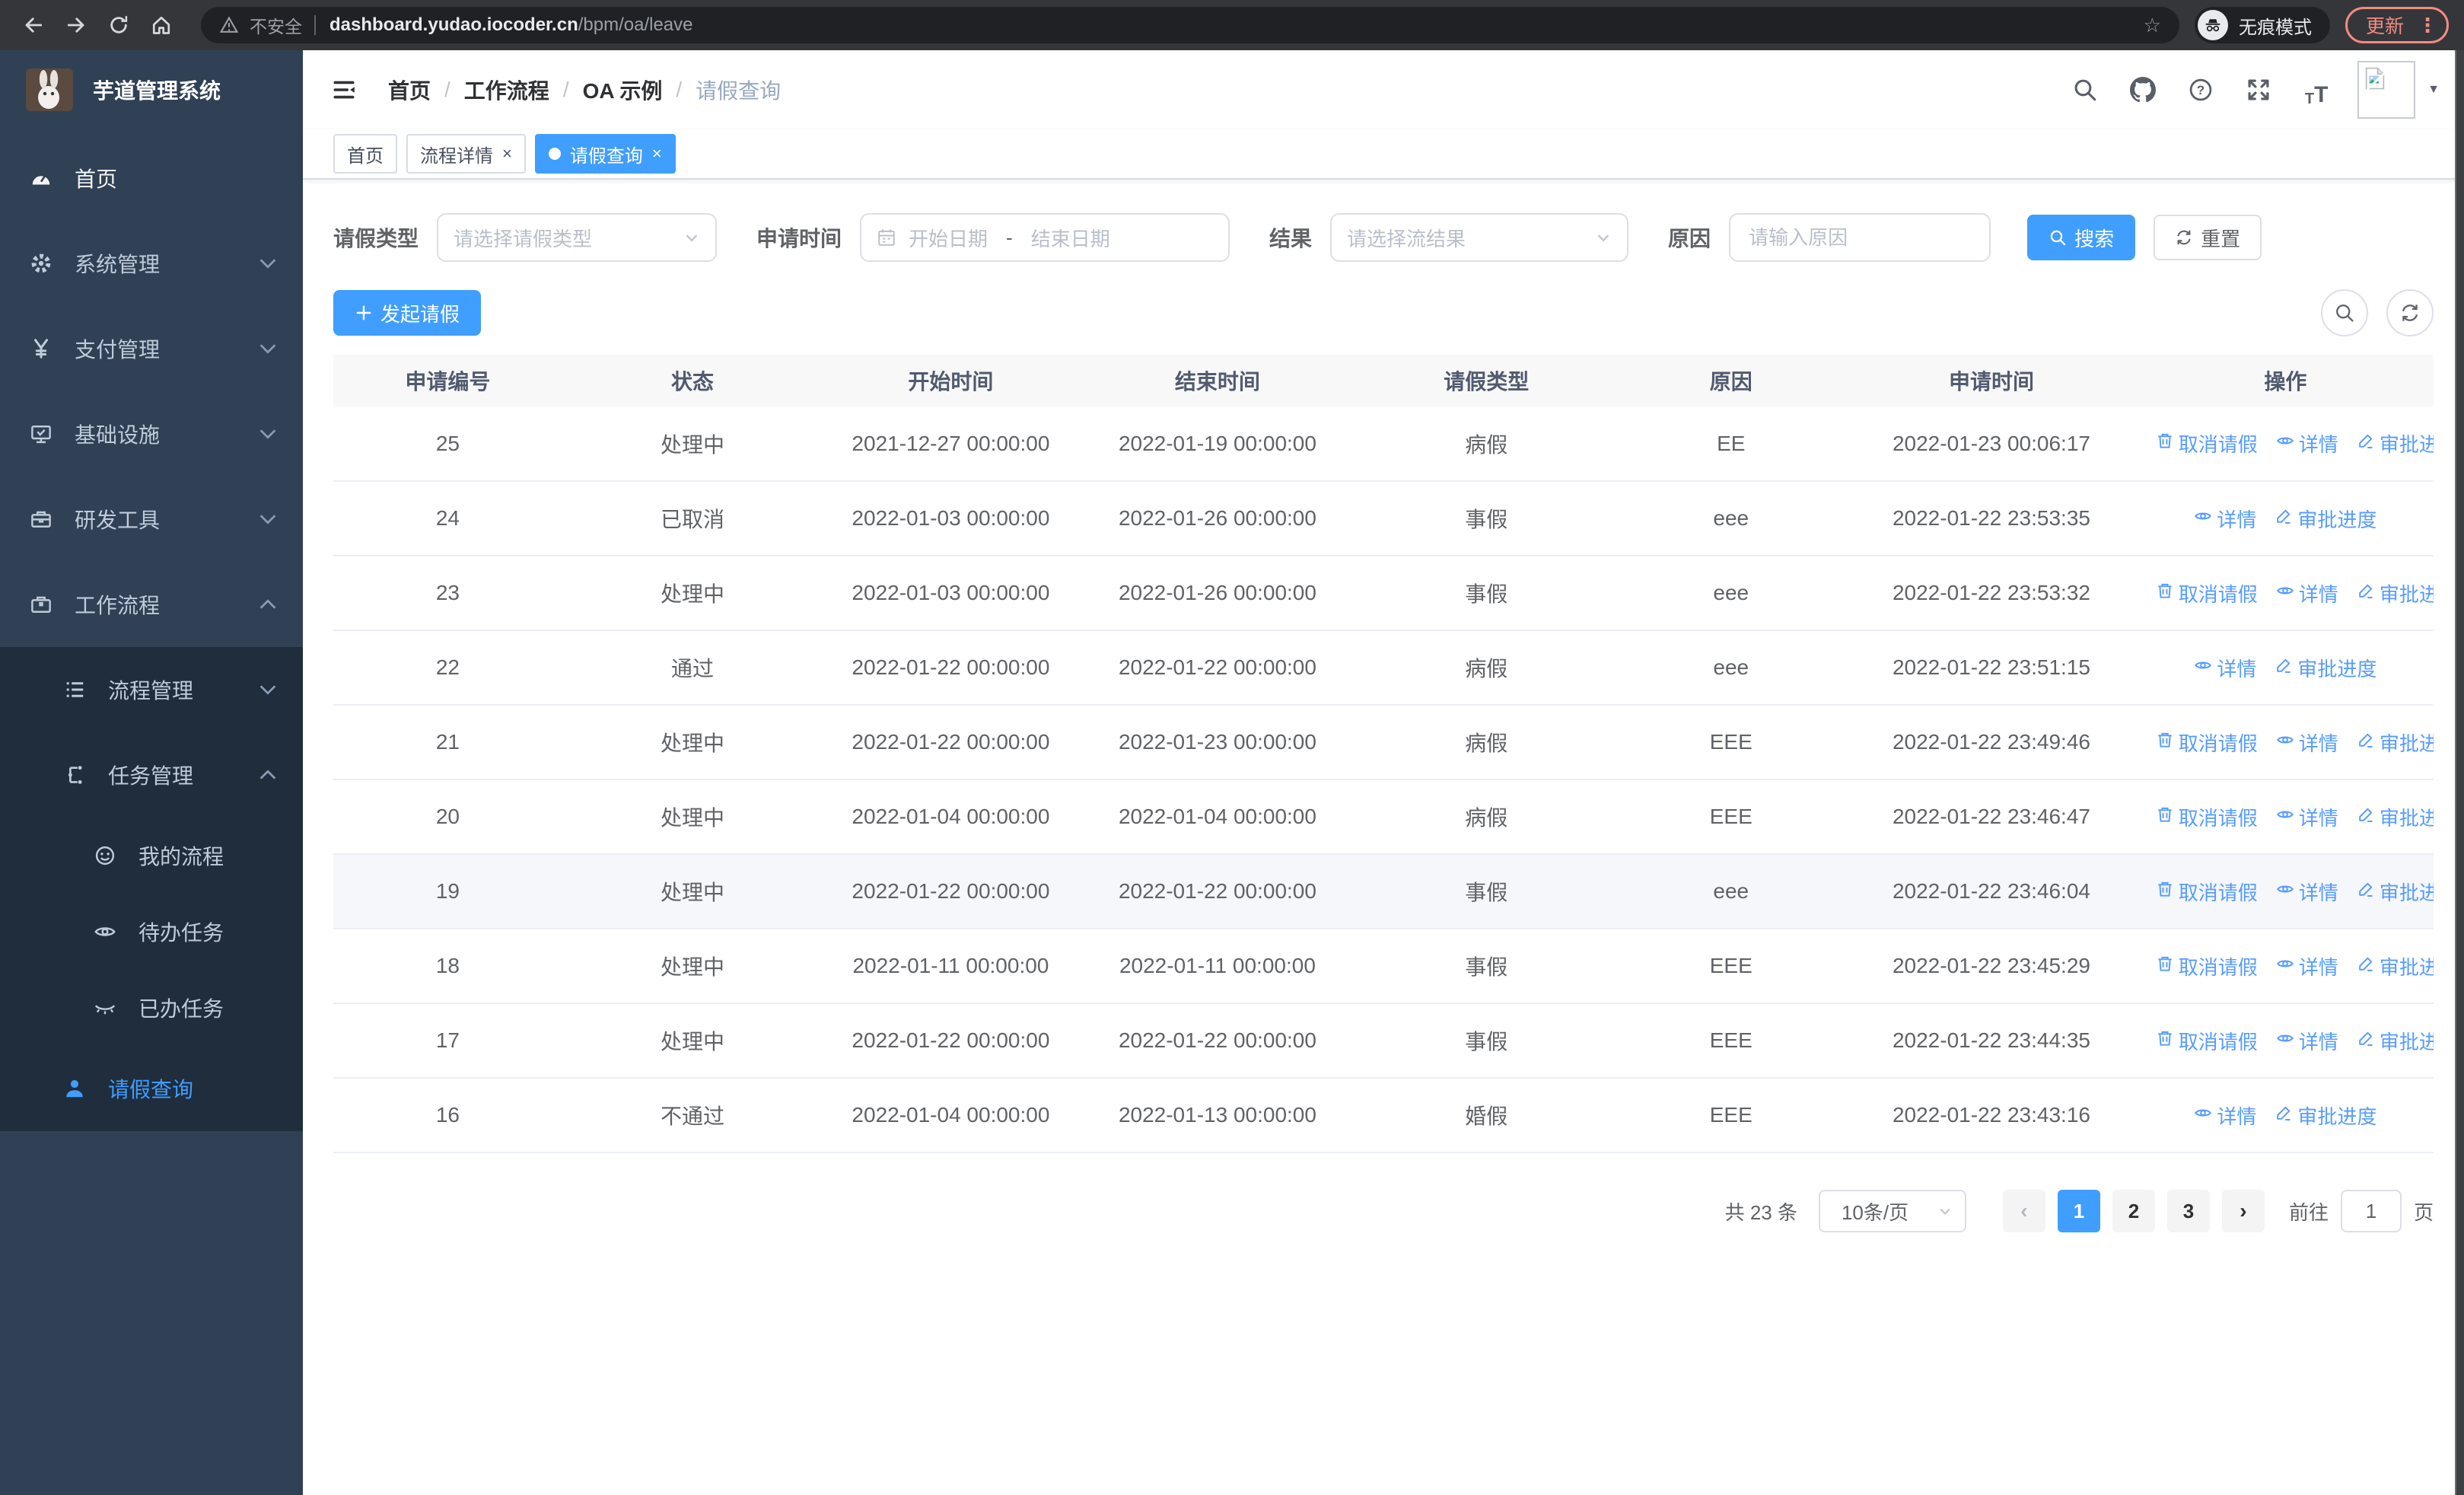 The height and width of the screenshot is (1495, 2464). I want to click on fullscreen-icon, so click(2258, 90).